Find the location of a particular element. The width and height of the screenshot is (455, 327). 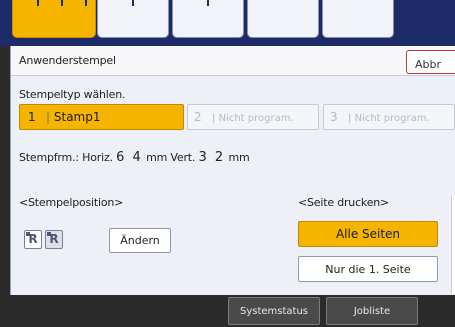

stamp-size-horiz: 6 4 is located at coordinates (129, 157).